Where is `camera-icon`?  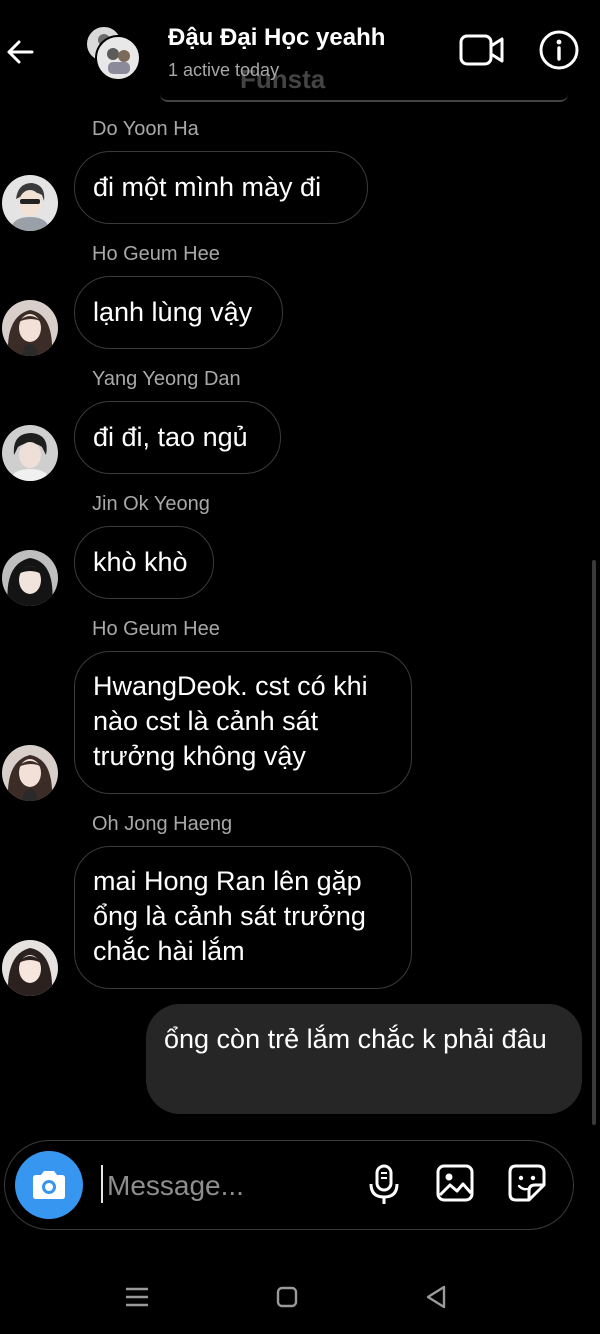
camera-icon is located at coordinates (49, 1185).